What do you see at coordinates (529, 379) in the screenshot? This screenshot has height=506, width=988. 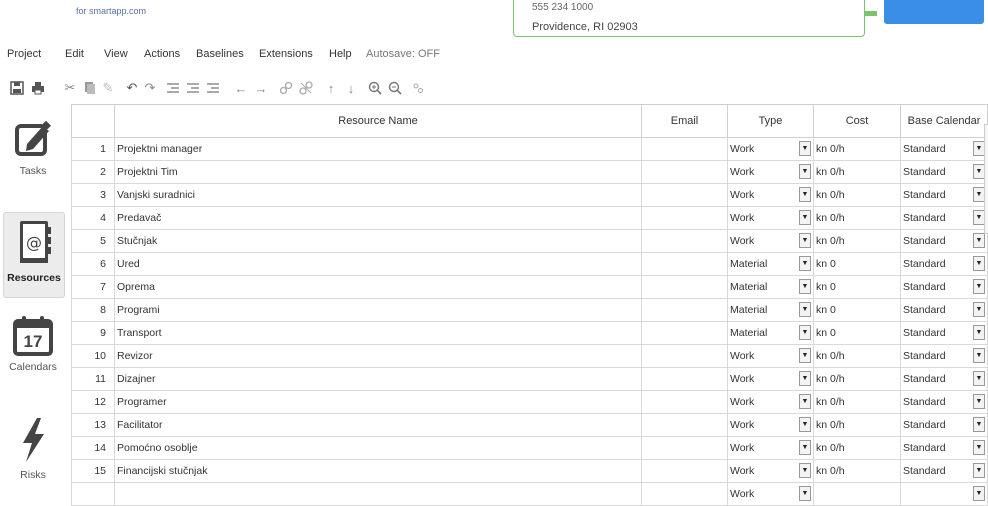 I see `table-row: 11 Dizajner Work ▼ kn 0/h Standard ▼` at bounding box center [529, 379].